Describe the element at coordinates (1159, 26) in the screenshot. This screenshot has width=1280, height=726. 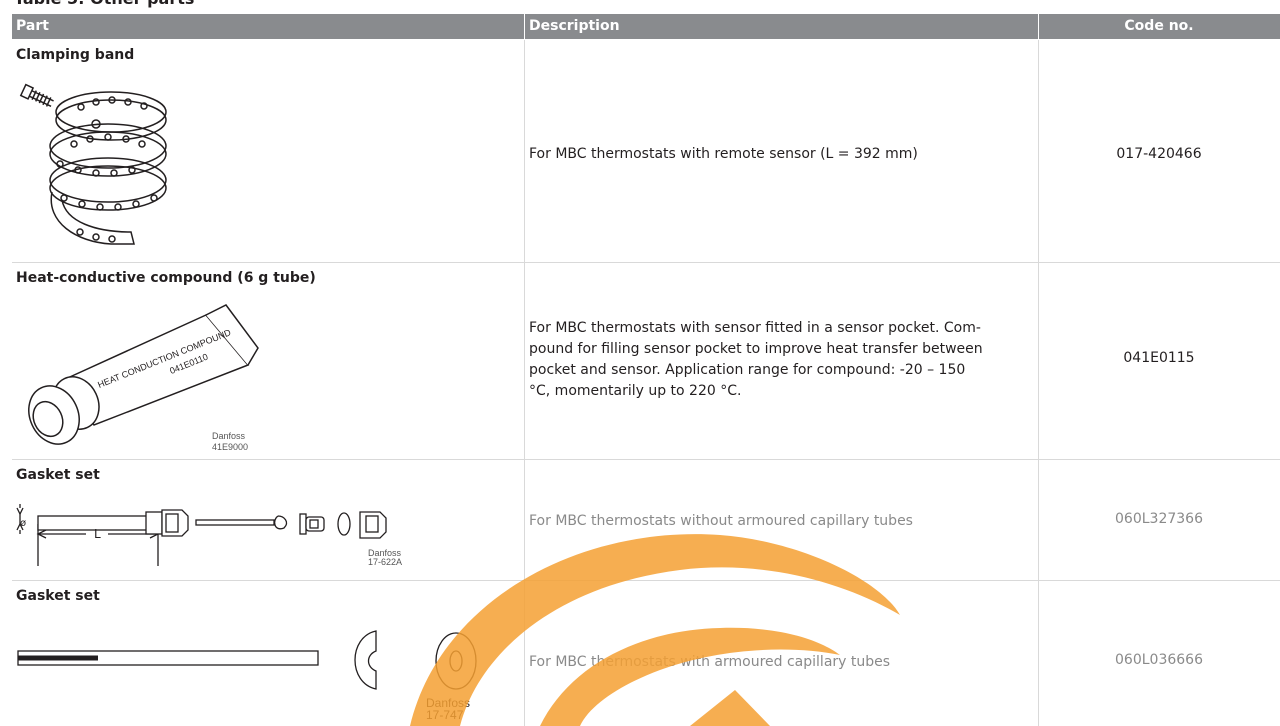
I see `header-code: Code no.` at that location.